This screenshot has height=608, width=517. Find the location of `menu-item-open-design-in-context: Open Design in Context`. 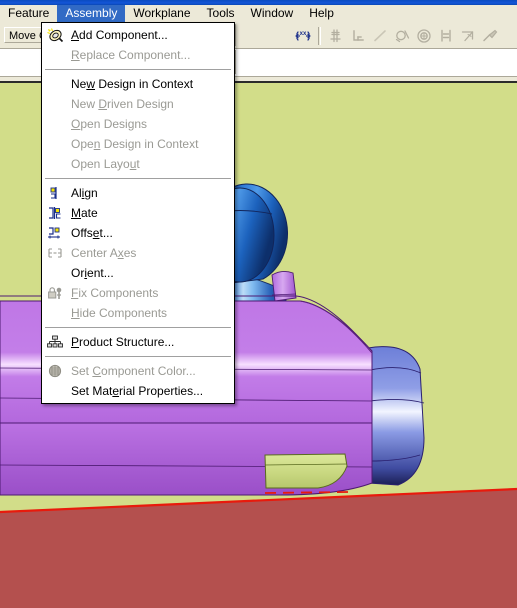

menu-item-open-design-in-context: Open Design in Context is located at coordinates (138, 144).